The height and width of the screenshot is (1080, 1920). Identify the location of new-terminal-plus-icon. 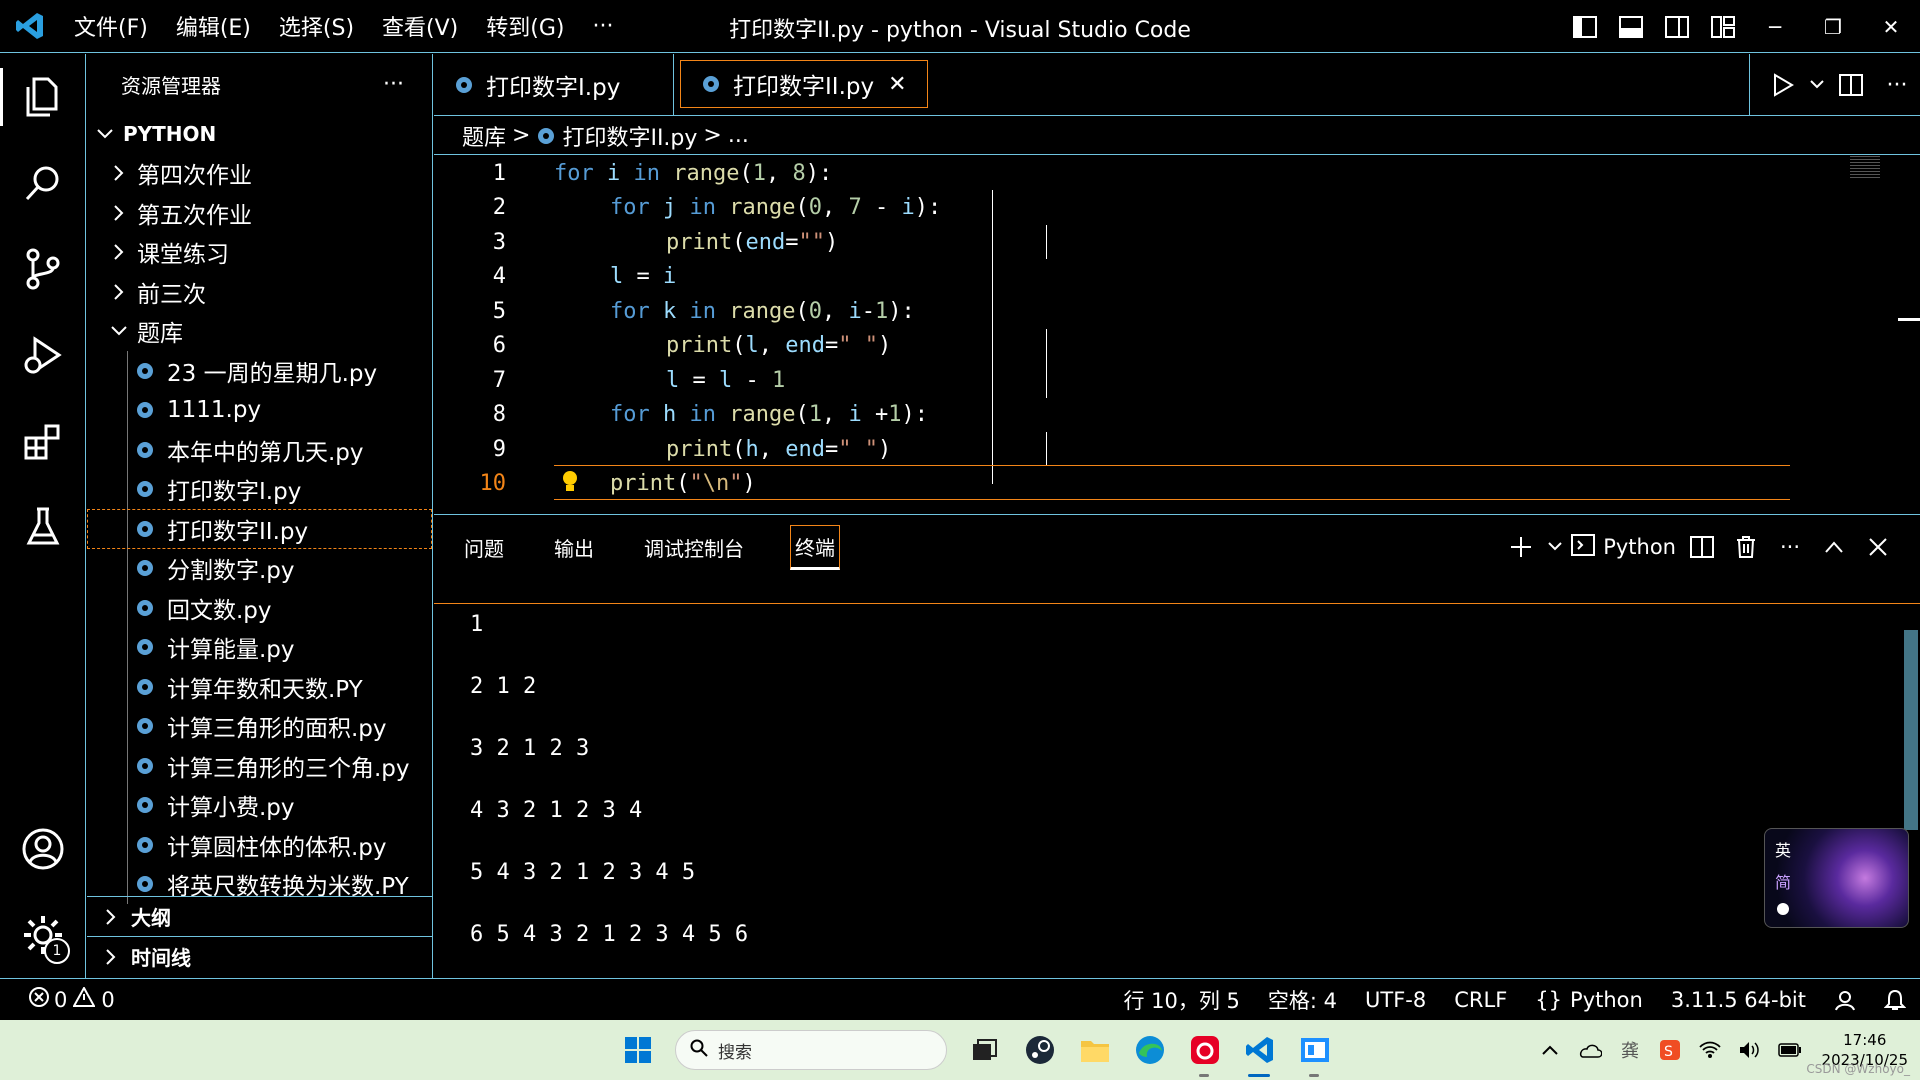
(1521, 547).